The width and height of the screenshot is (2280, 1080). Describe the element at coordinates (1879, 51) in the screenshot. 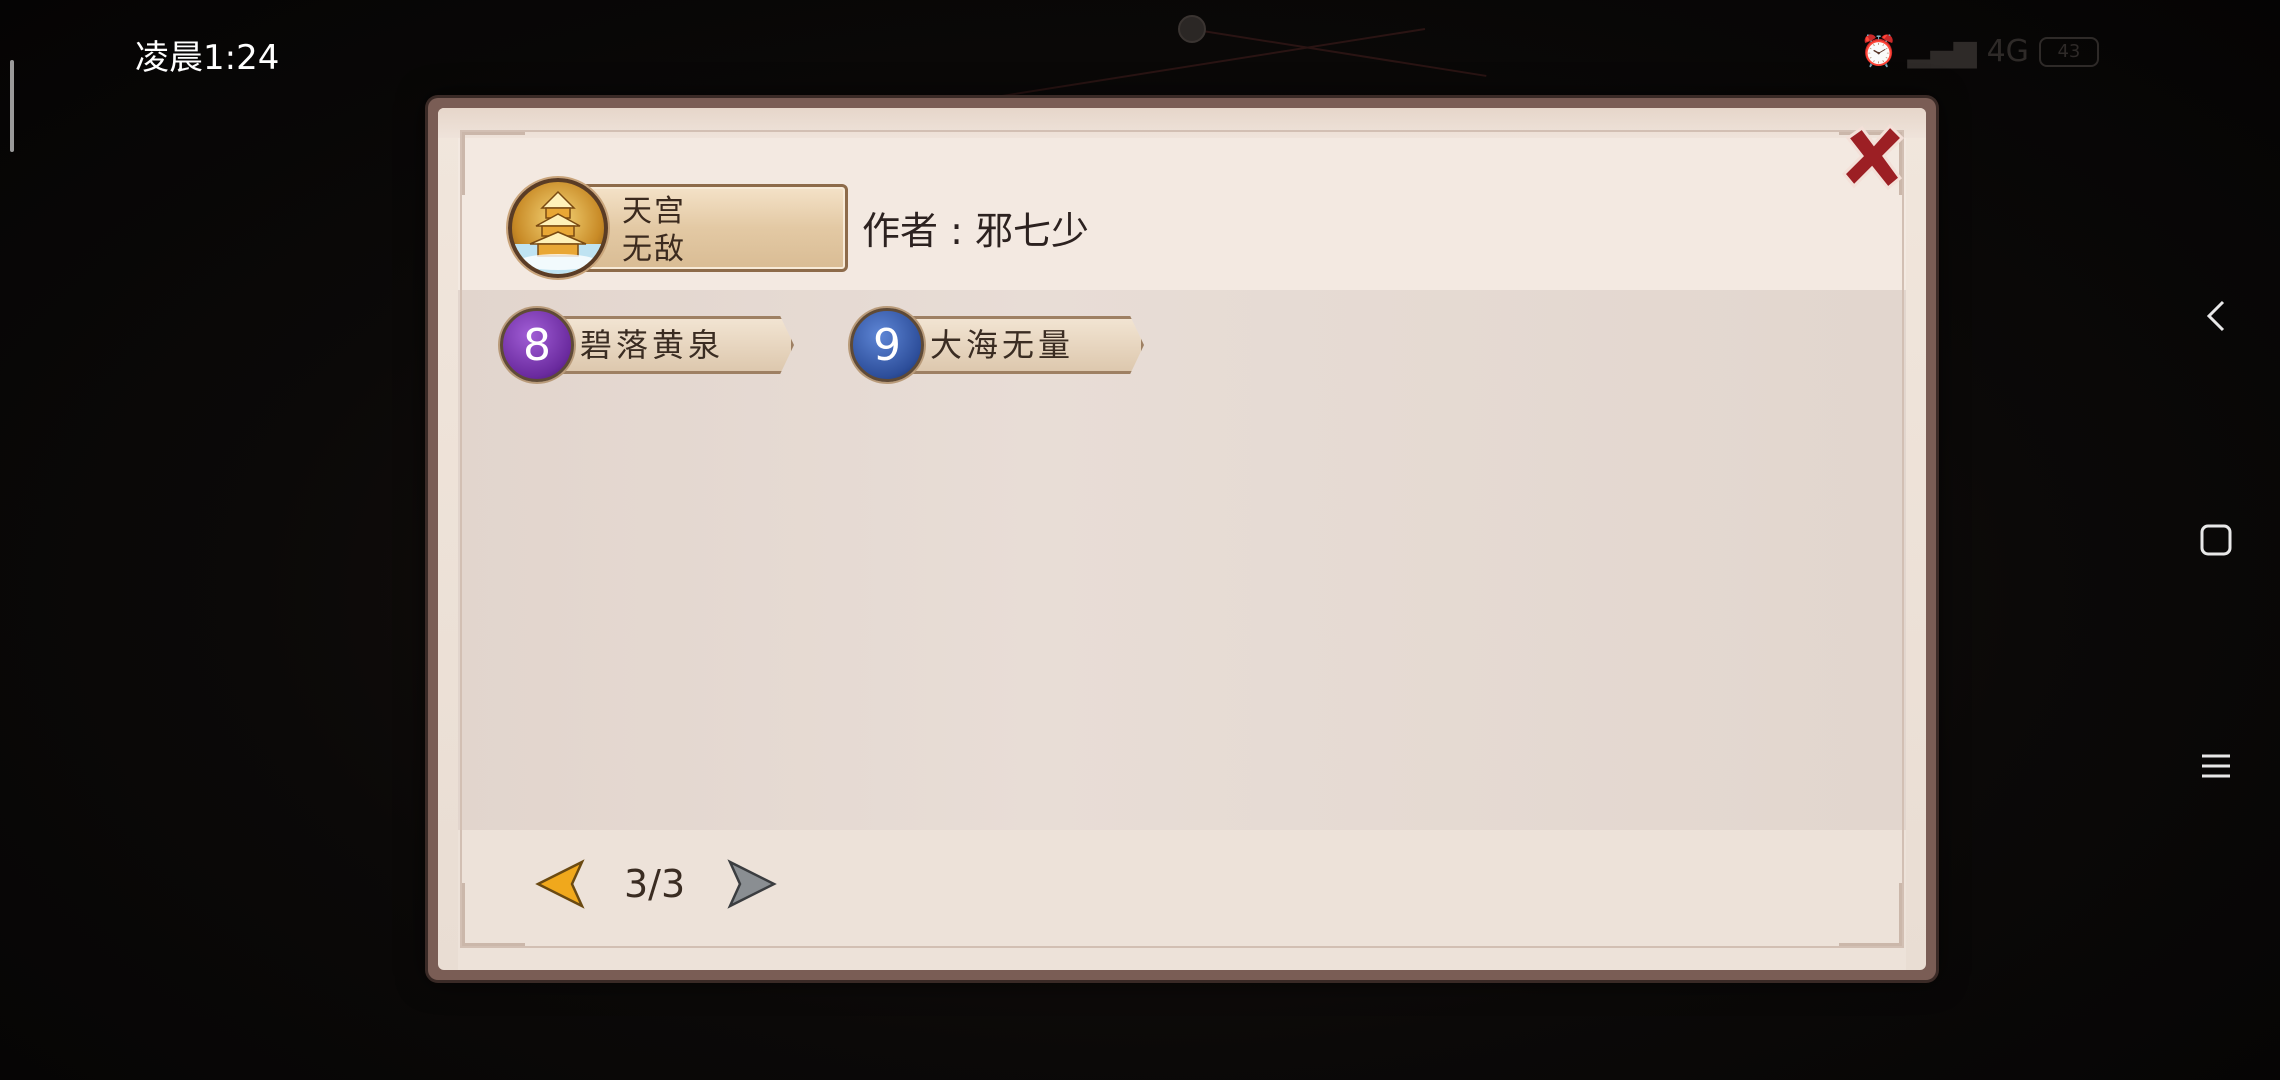

I see `alarm-icon: ⏰` at that location.